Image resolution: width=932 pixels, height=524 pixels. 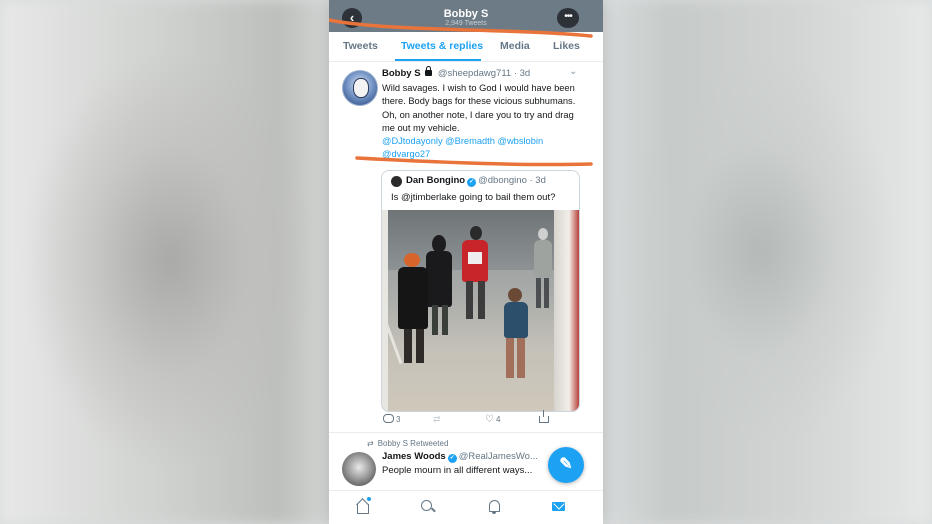 I want to click on compose-tweet-button: ✎, so click(x=566, y=465).